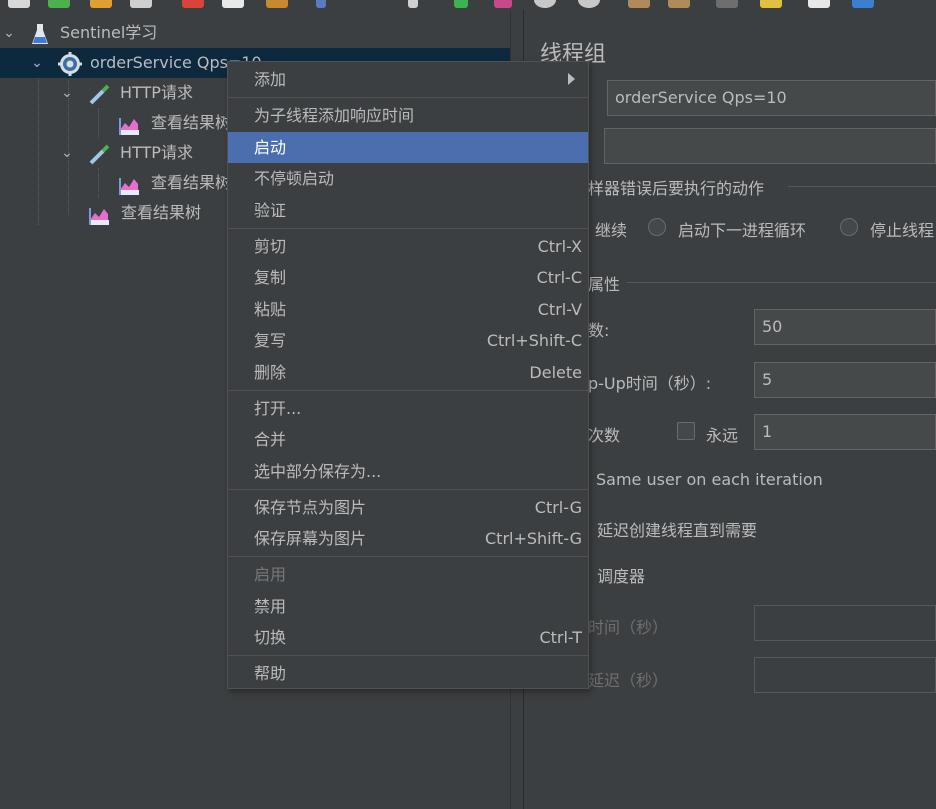  Describe the element at coordinates (408, 606) in the screenshot. I see `menu-item-disable: 禁用` at that location.